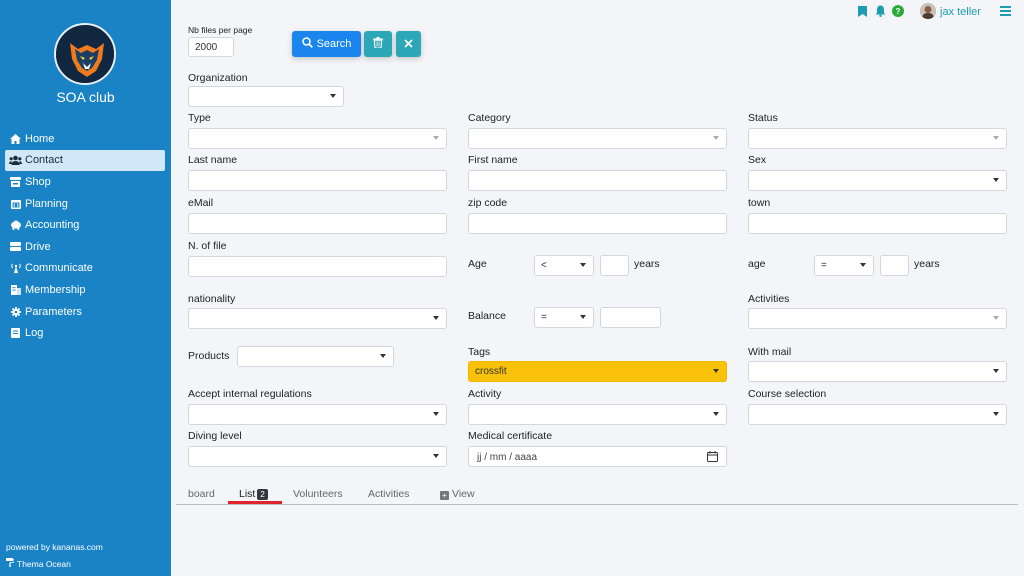 This screenshot has height=576, width=1024. What do you see at coordinates (880, 11) in the screenshot?
I see `bell-icon` at bounding box center [880, 11].